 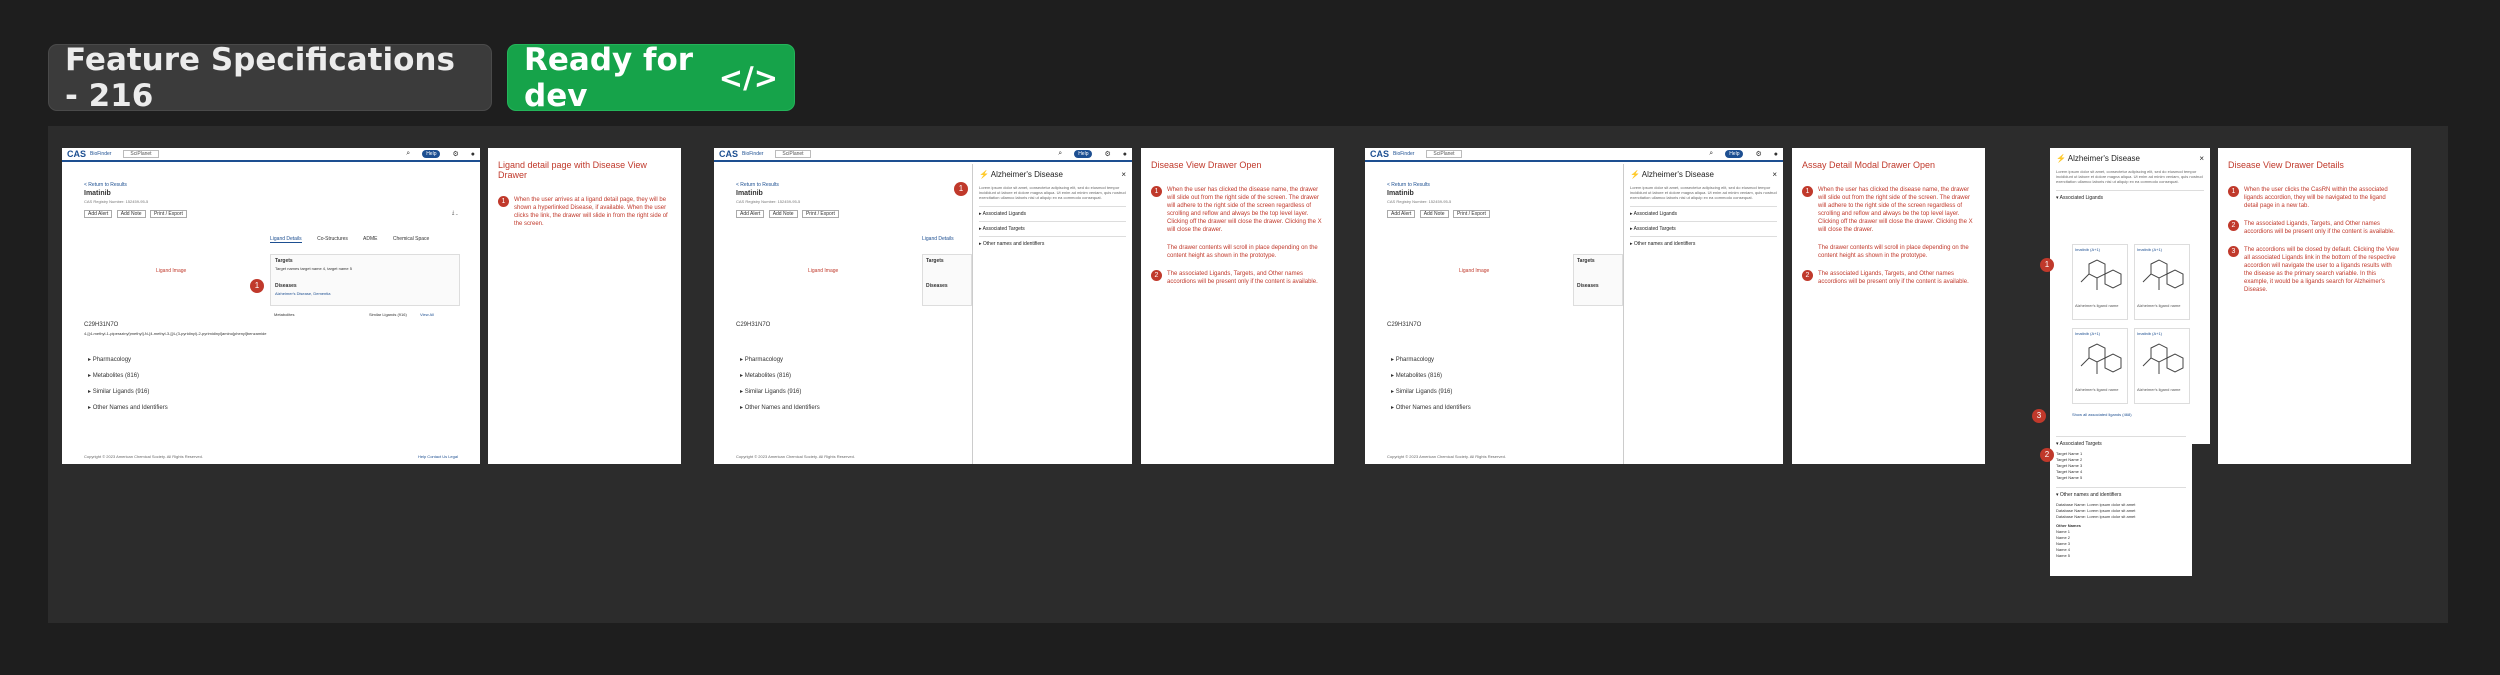 I want to click on footer-links: Help Contact Us Legal, so click(x=438, y=456).